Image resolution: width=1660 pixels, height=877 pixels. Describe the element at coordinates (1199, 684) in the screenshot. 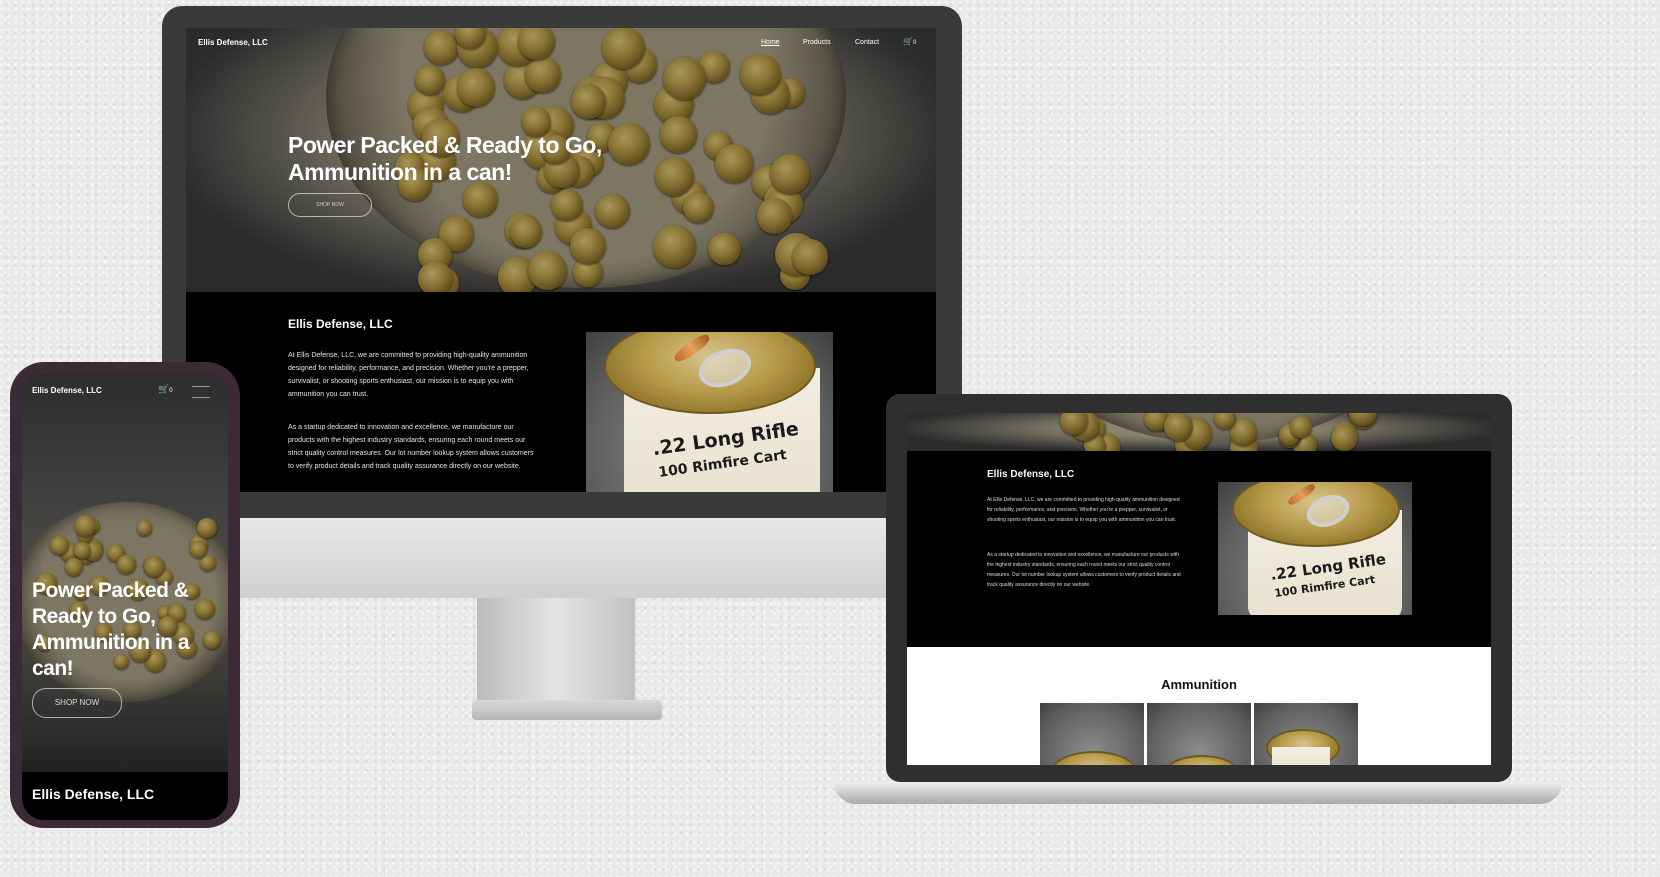

I see `ammunition-heading: Ammunition` at that location.